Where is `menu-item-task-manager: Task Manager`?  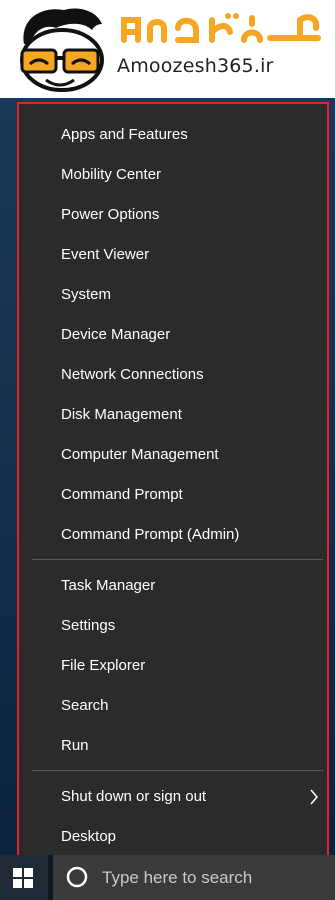 menu-item-task-manager: Task Manager is located at coordinates (108, 586).